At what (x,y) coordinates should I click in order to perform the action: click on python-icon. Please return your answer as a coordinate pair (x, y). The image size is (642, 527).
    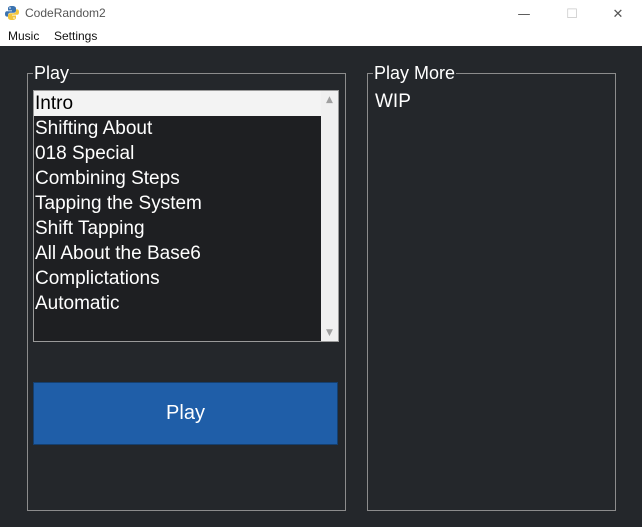
    Looking at the image, I should click on (12, 13).